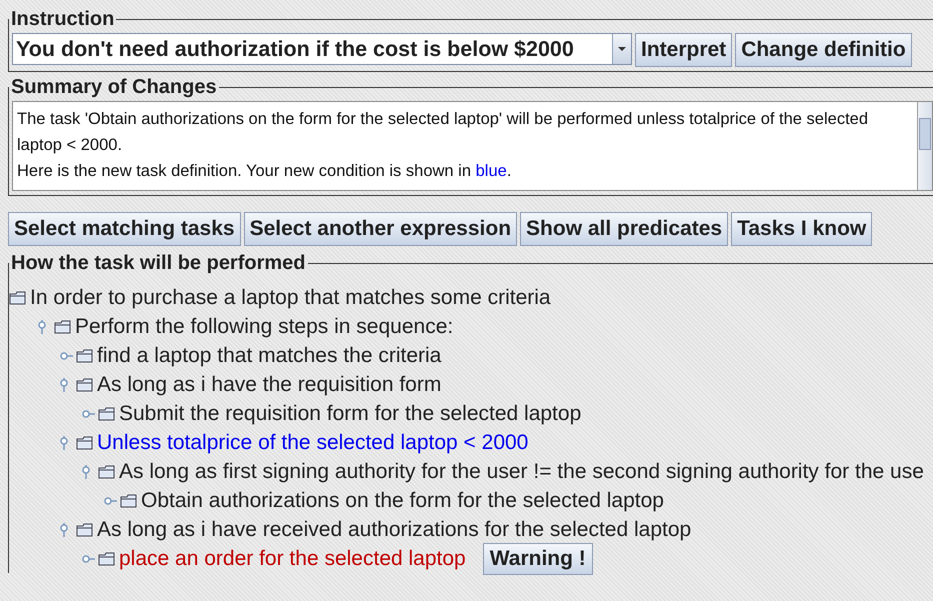 The width and height of the screenshot is (933, 601). What do you see at coordinates (924, 146) in the screenshot?
I see `vertical-scrollbar` at bounding box center [924, 146].